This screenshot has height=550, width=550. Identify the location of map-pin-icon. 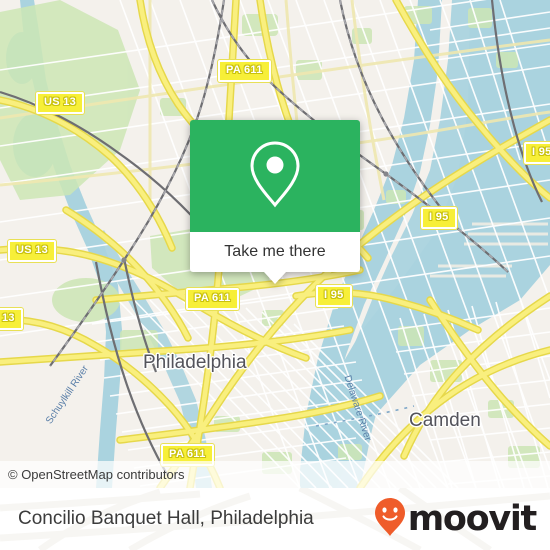
(275, 176).